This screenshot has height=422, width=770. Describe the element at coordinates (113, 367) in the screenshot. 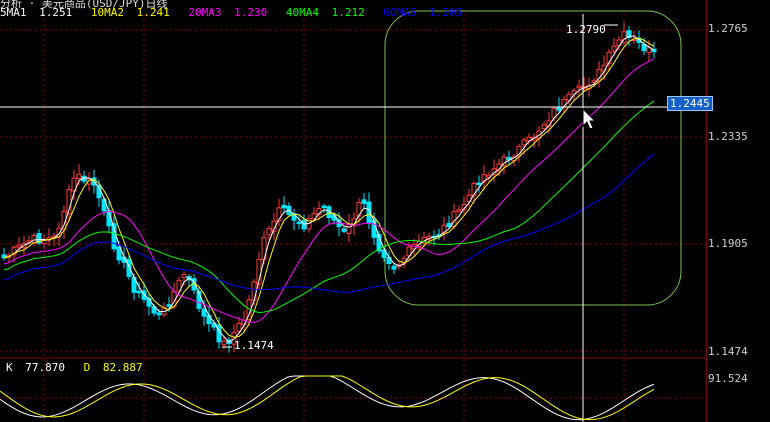

I see `kd-legend-d: D 82.887` at that location.